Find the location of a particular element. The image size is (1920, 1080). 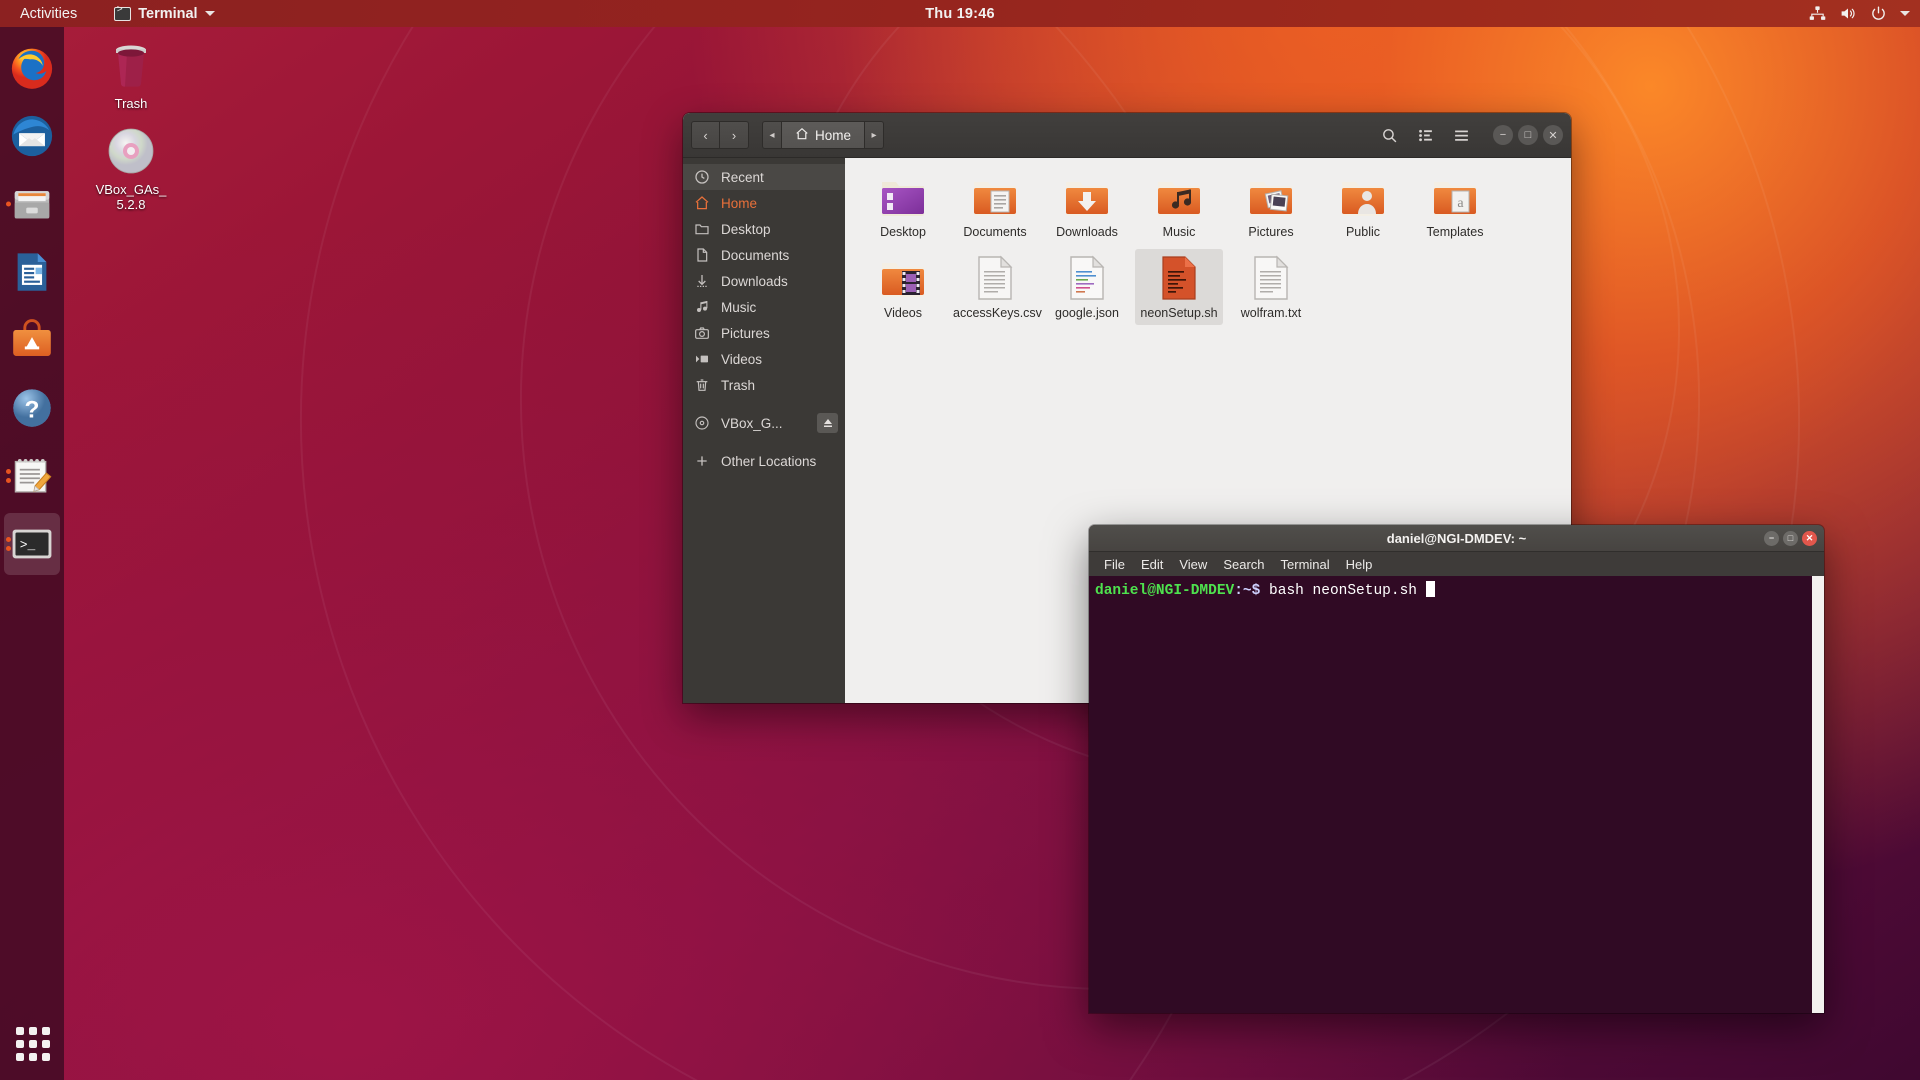

home-icon is located at coordinates (701, 203).